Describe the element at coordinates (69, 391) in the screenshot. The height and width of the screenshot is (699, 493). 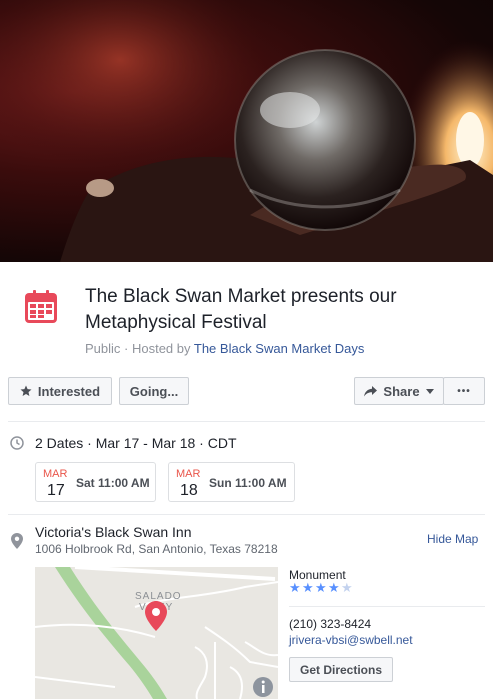
I see `interested-label: Interested` at that location.